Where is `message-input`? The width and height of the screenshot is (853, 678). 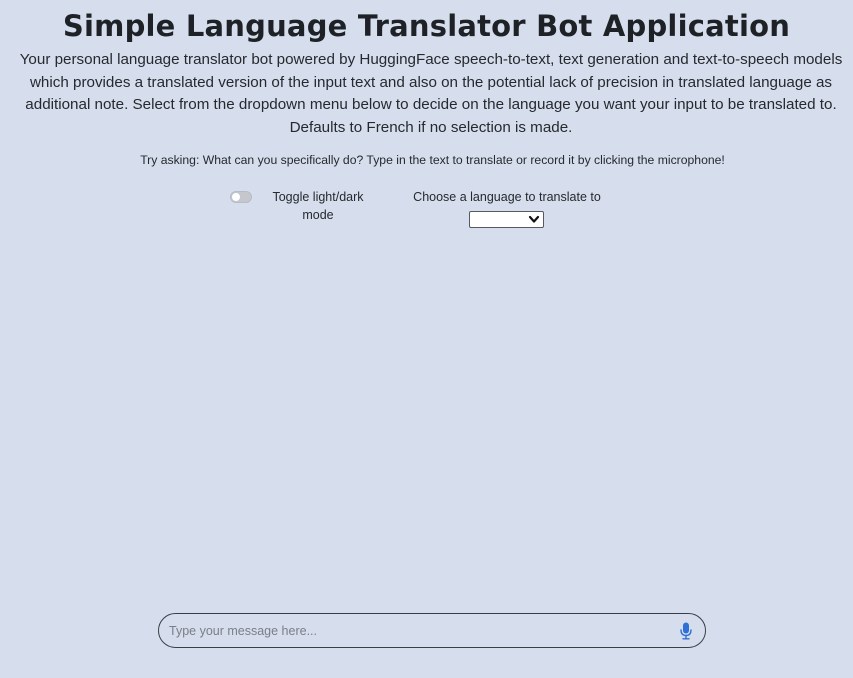
message-input is located at coordinates (414, 630).